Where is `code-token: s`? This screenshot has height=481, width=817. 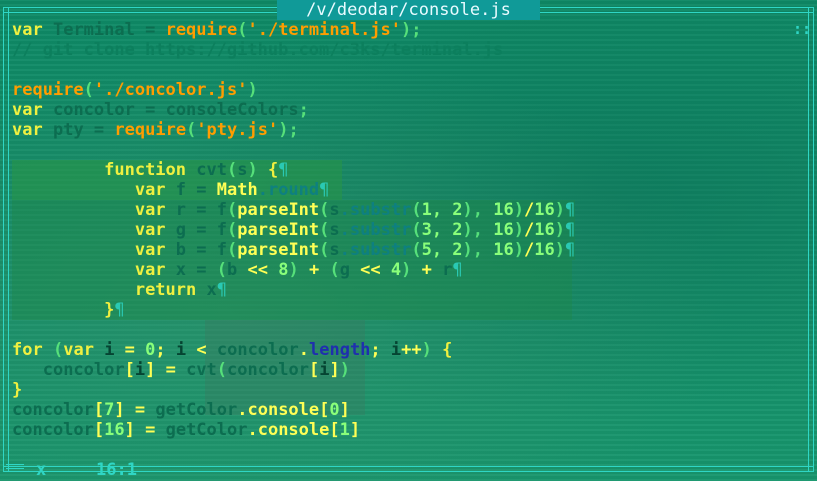 code-token: s is located at coordinates (334, 230).